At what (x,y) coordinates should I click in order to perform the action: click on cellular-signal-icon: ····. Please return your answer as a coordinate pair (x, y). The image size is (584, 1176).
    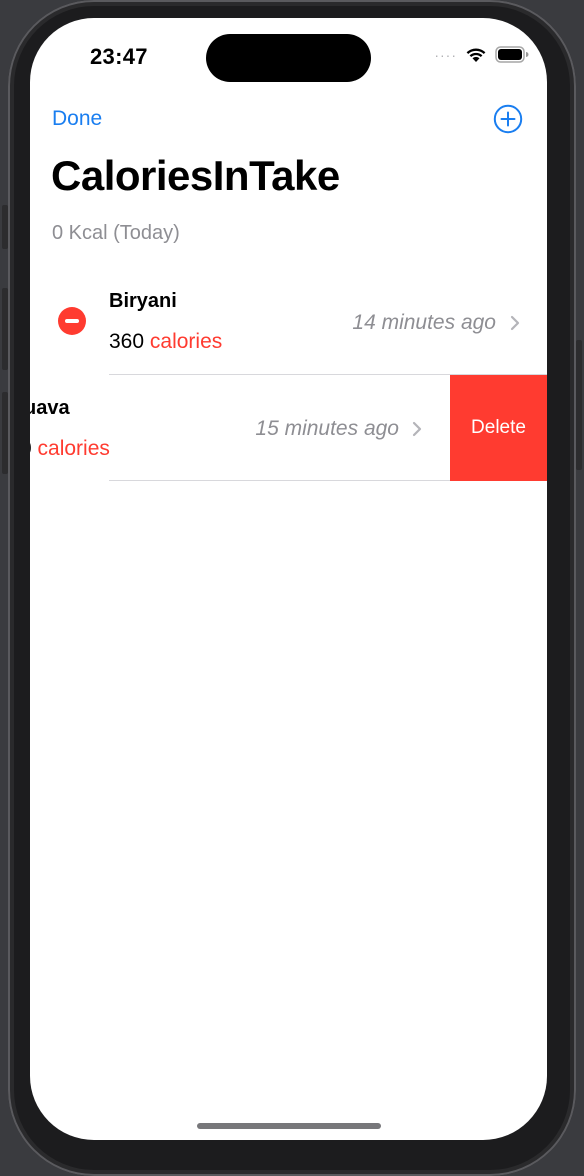
    Looking at the image, I should click on (445, 54).